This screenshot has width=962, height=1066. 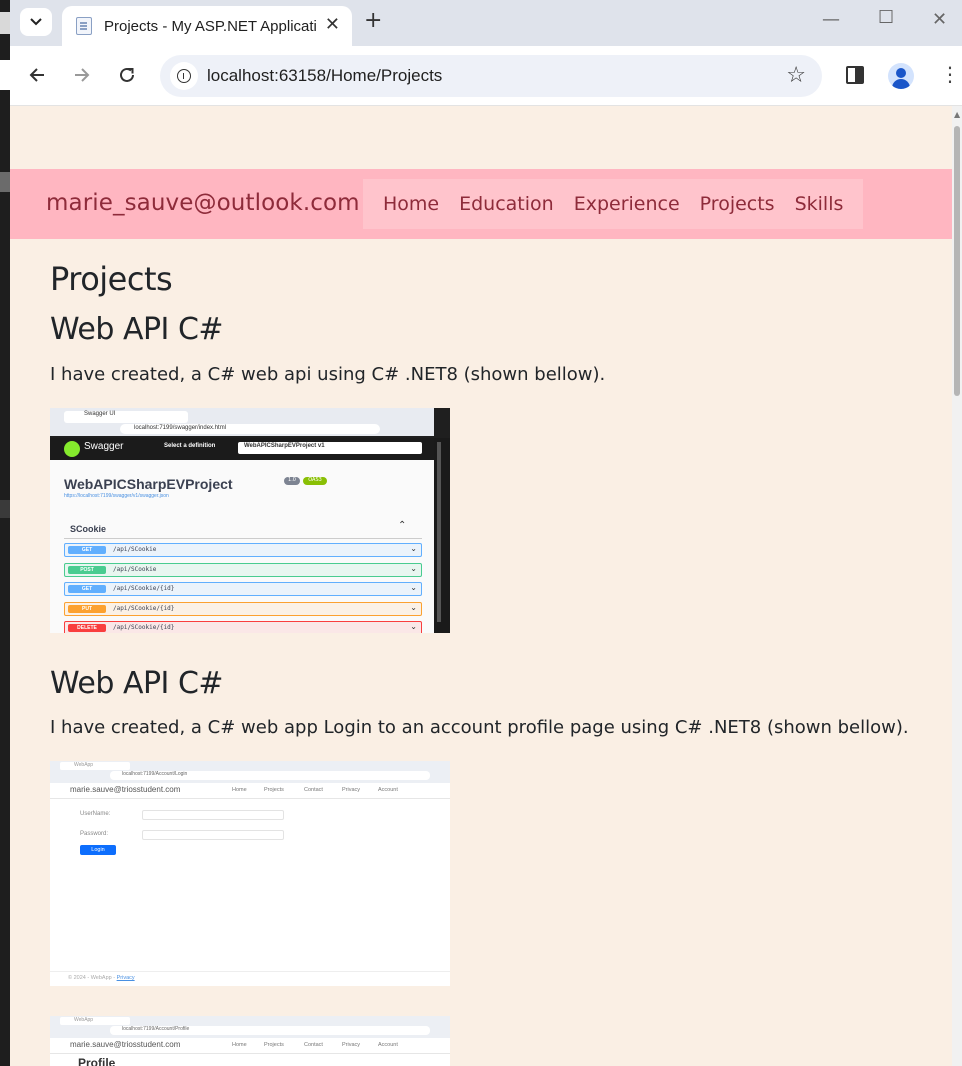 What do you see at coordinates (388, 790) in the screenshot?
I see `screenshot-nav-link: Account` at bounding box center [388, 790].